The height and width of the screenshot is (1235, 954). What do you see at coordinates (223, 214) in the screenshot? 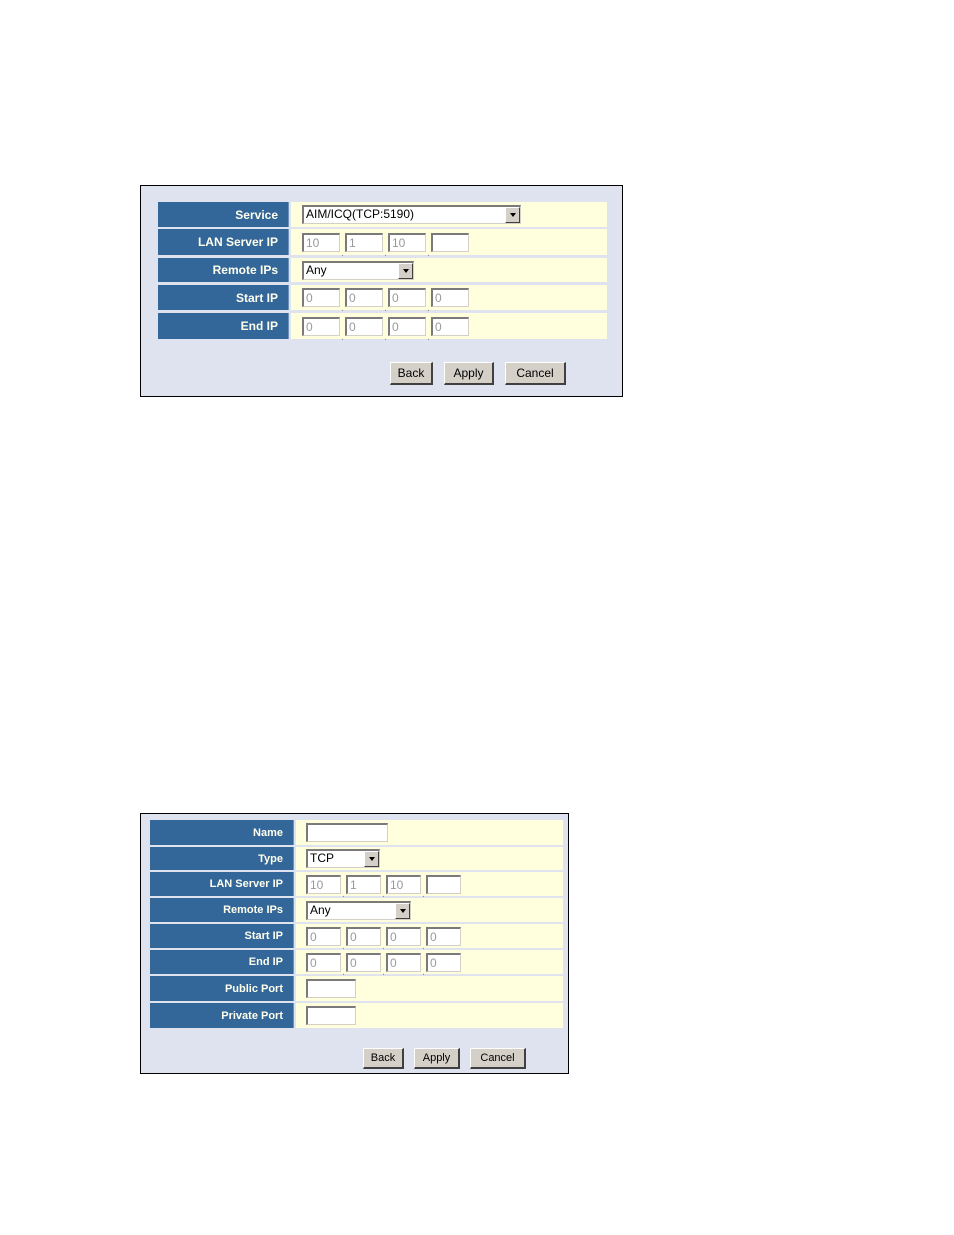
I see `service-label: Service` at bounding box center [223, 214].